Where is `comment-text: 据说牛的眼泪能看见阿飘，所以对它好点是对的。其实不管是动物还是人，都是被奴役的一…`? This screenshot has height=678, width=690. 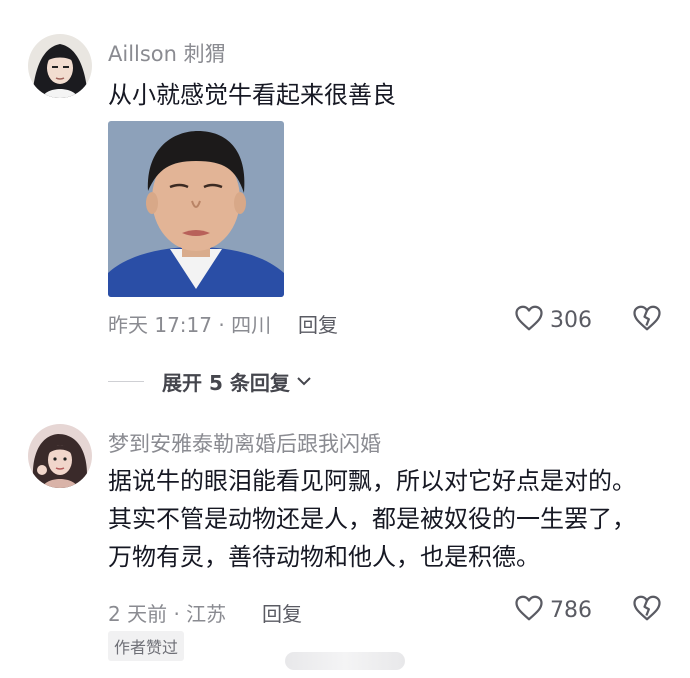
comment-text: 据说牛的眼泪能看见阿飘，所以对它好点是对的。其实不管是动物还是人，都是被奴役的一… is located at coordinates (372, 519).